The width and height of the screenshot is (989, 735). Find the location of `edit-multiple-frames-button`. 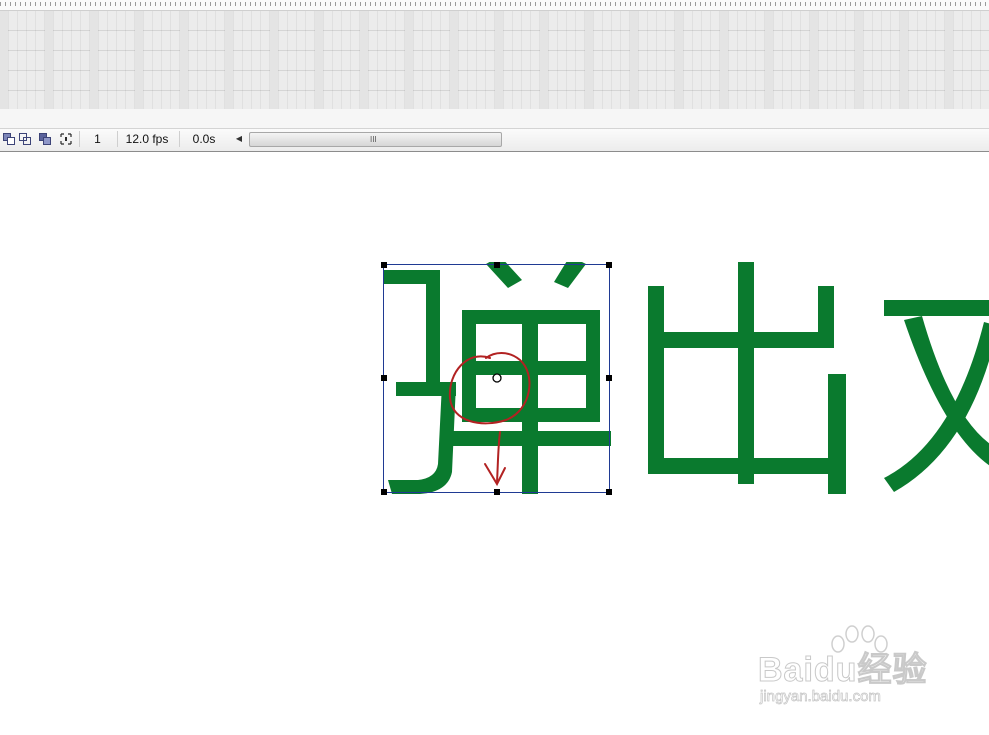

edit-multiple-frames-button is located at coordinates (45, 139).